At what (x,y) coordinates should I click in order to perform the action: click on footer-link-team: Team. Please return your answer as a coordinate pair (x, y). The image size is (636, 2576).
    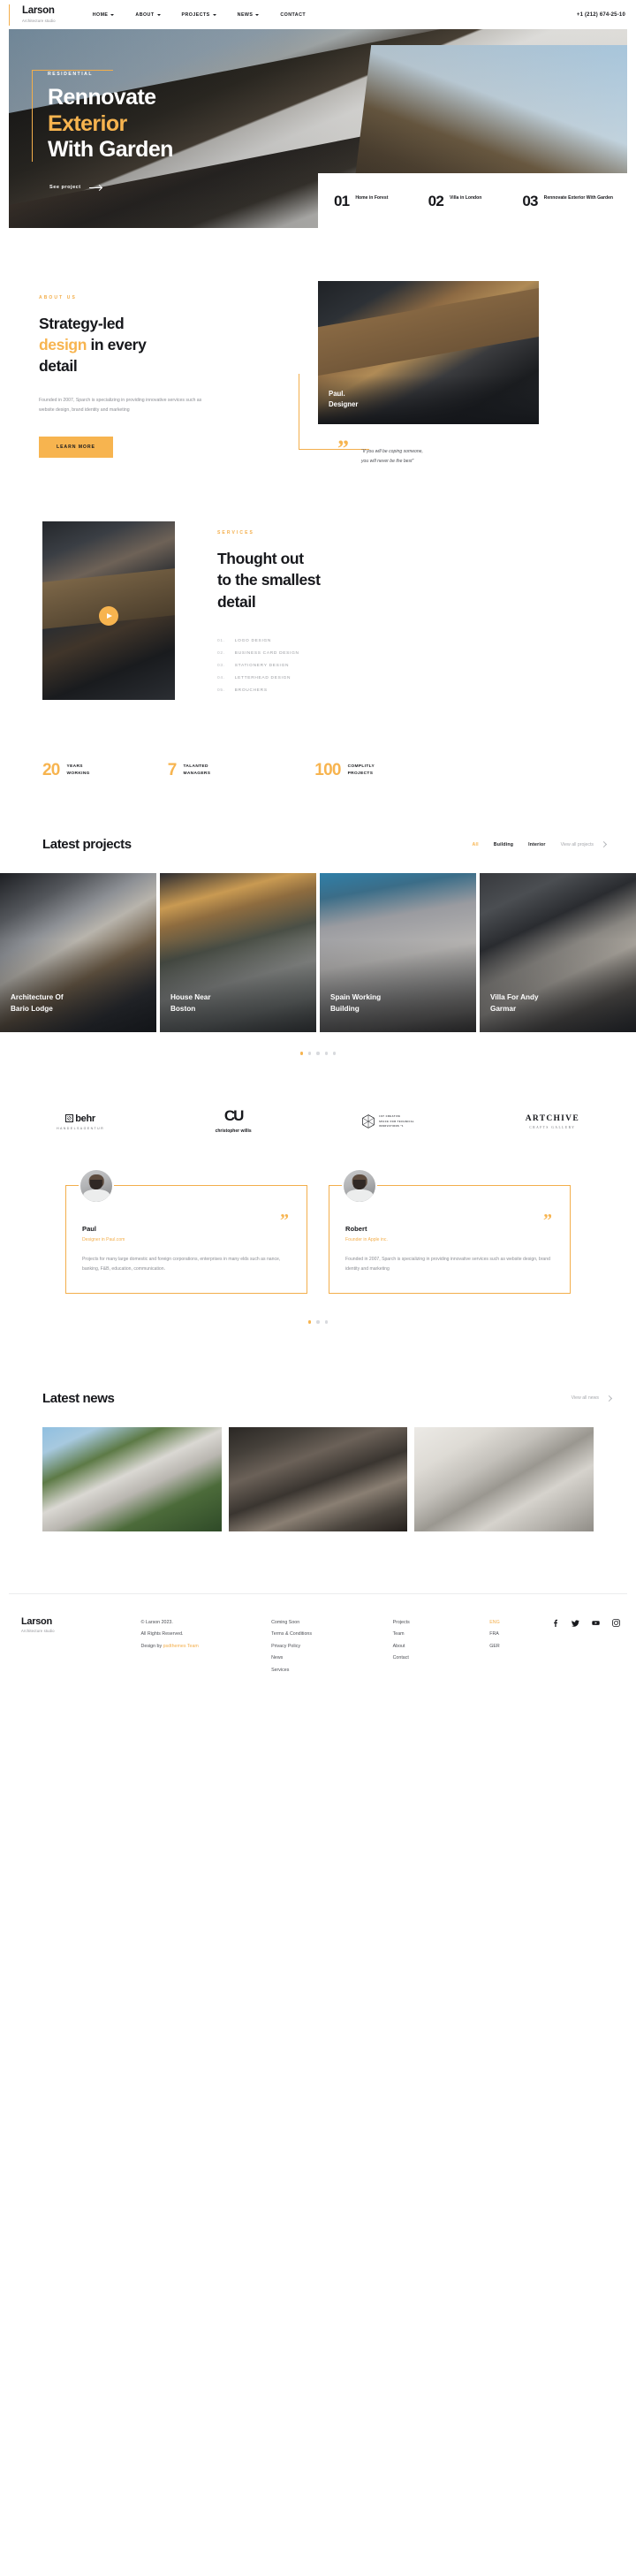
    Looking at the image, I should click on (441, 1635).